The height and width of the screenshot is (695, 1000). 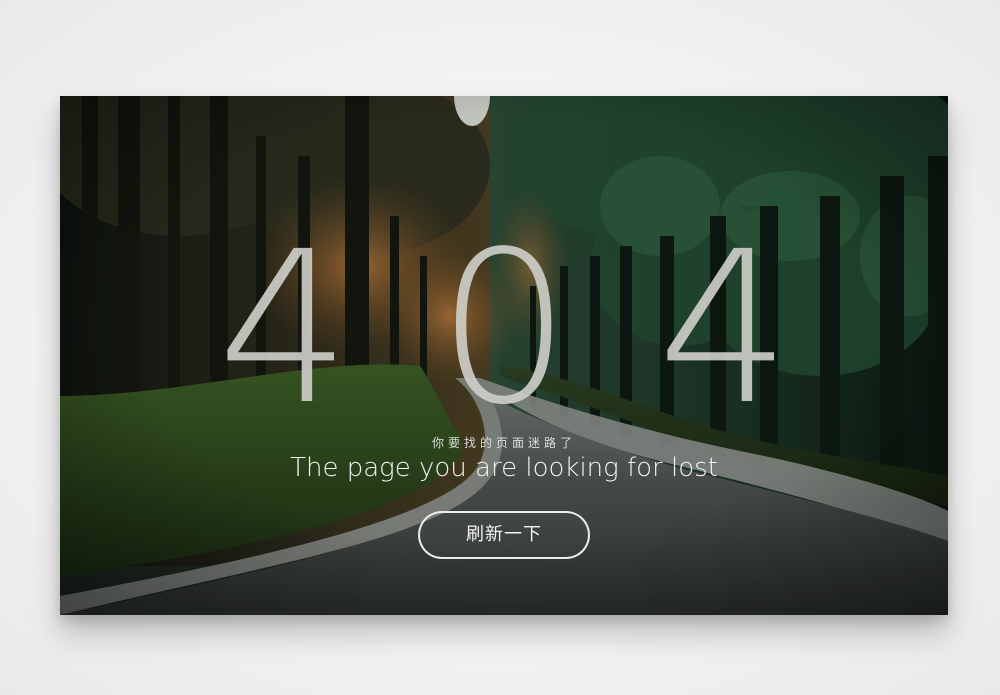 What do you see at coordinates (504, 468) in the screenshot?
I see `error-message-english: The page you are looking for lost` at bounding box center [504, 468].